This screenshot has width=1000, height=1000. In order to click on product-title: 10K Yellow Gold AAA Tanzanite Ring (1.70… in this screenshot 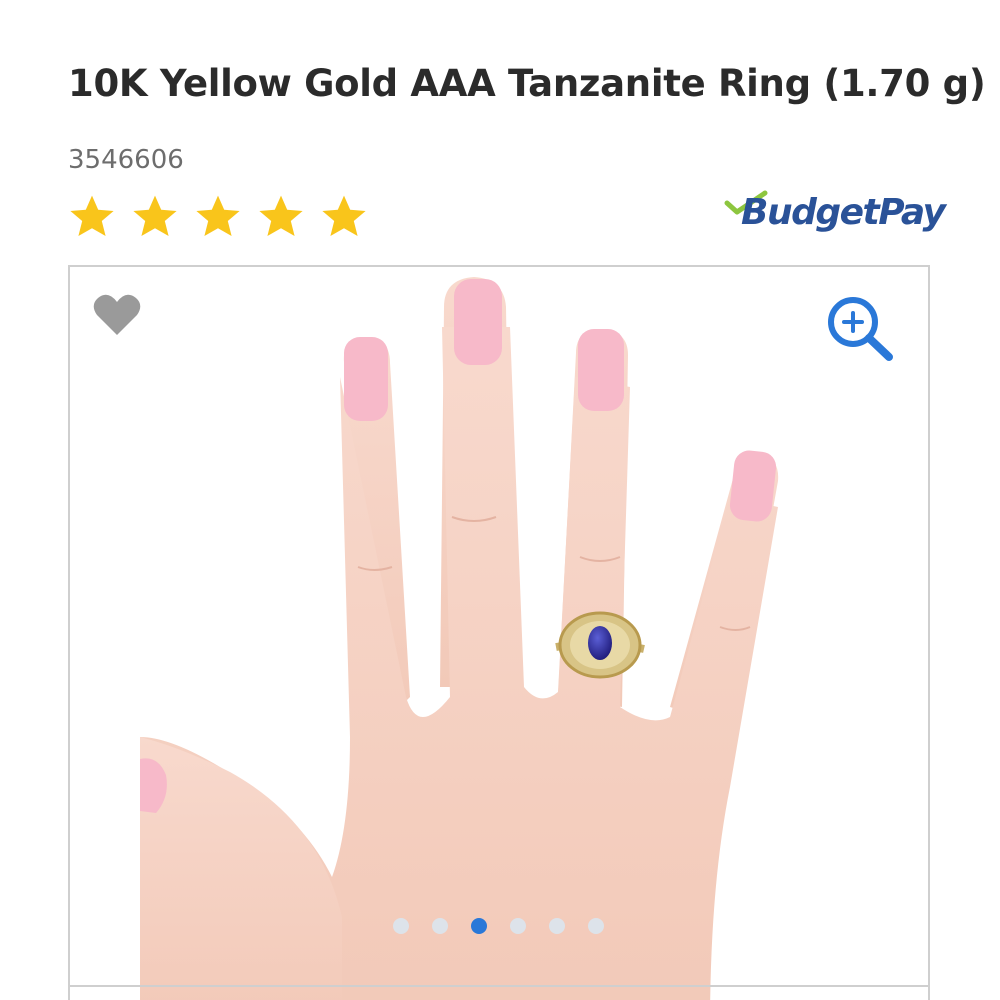, I will do `click(527, 83)`.